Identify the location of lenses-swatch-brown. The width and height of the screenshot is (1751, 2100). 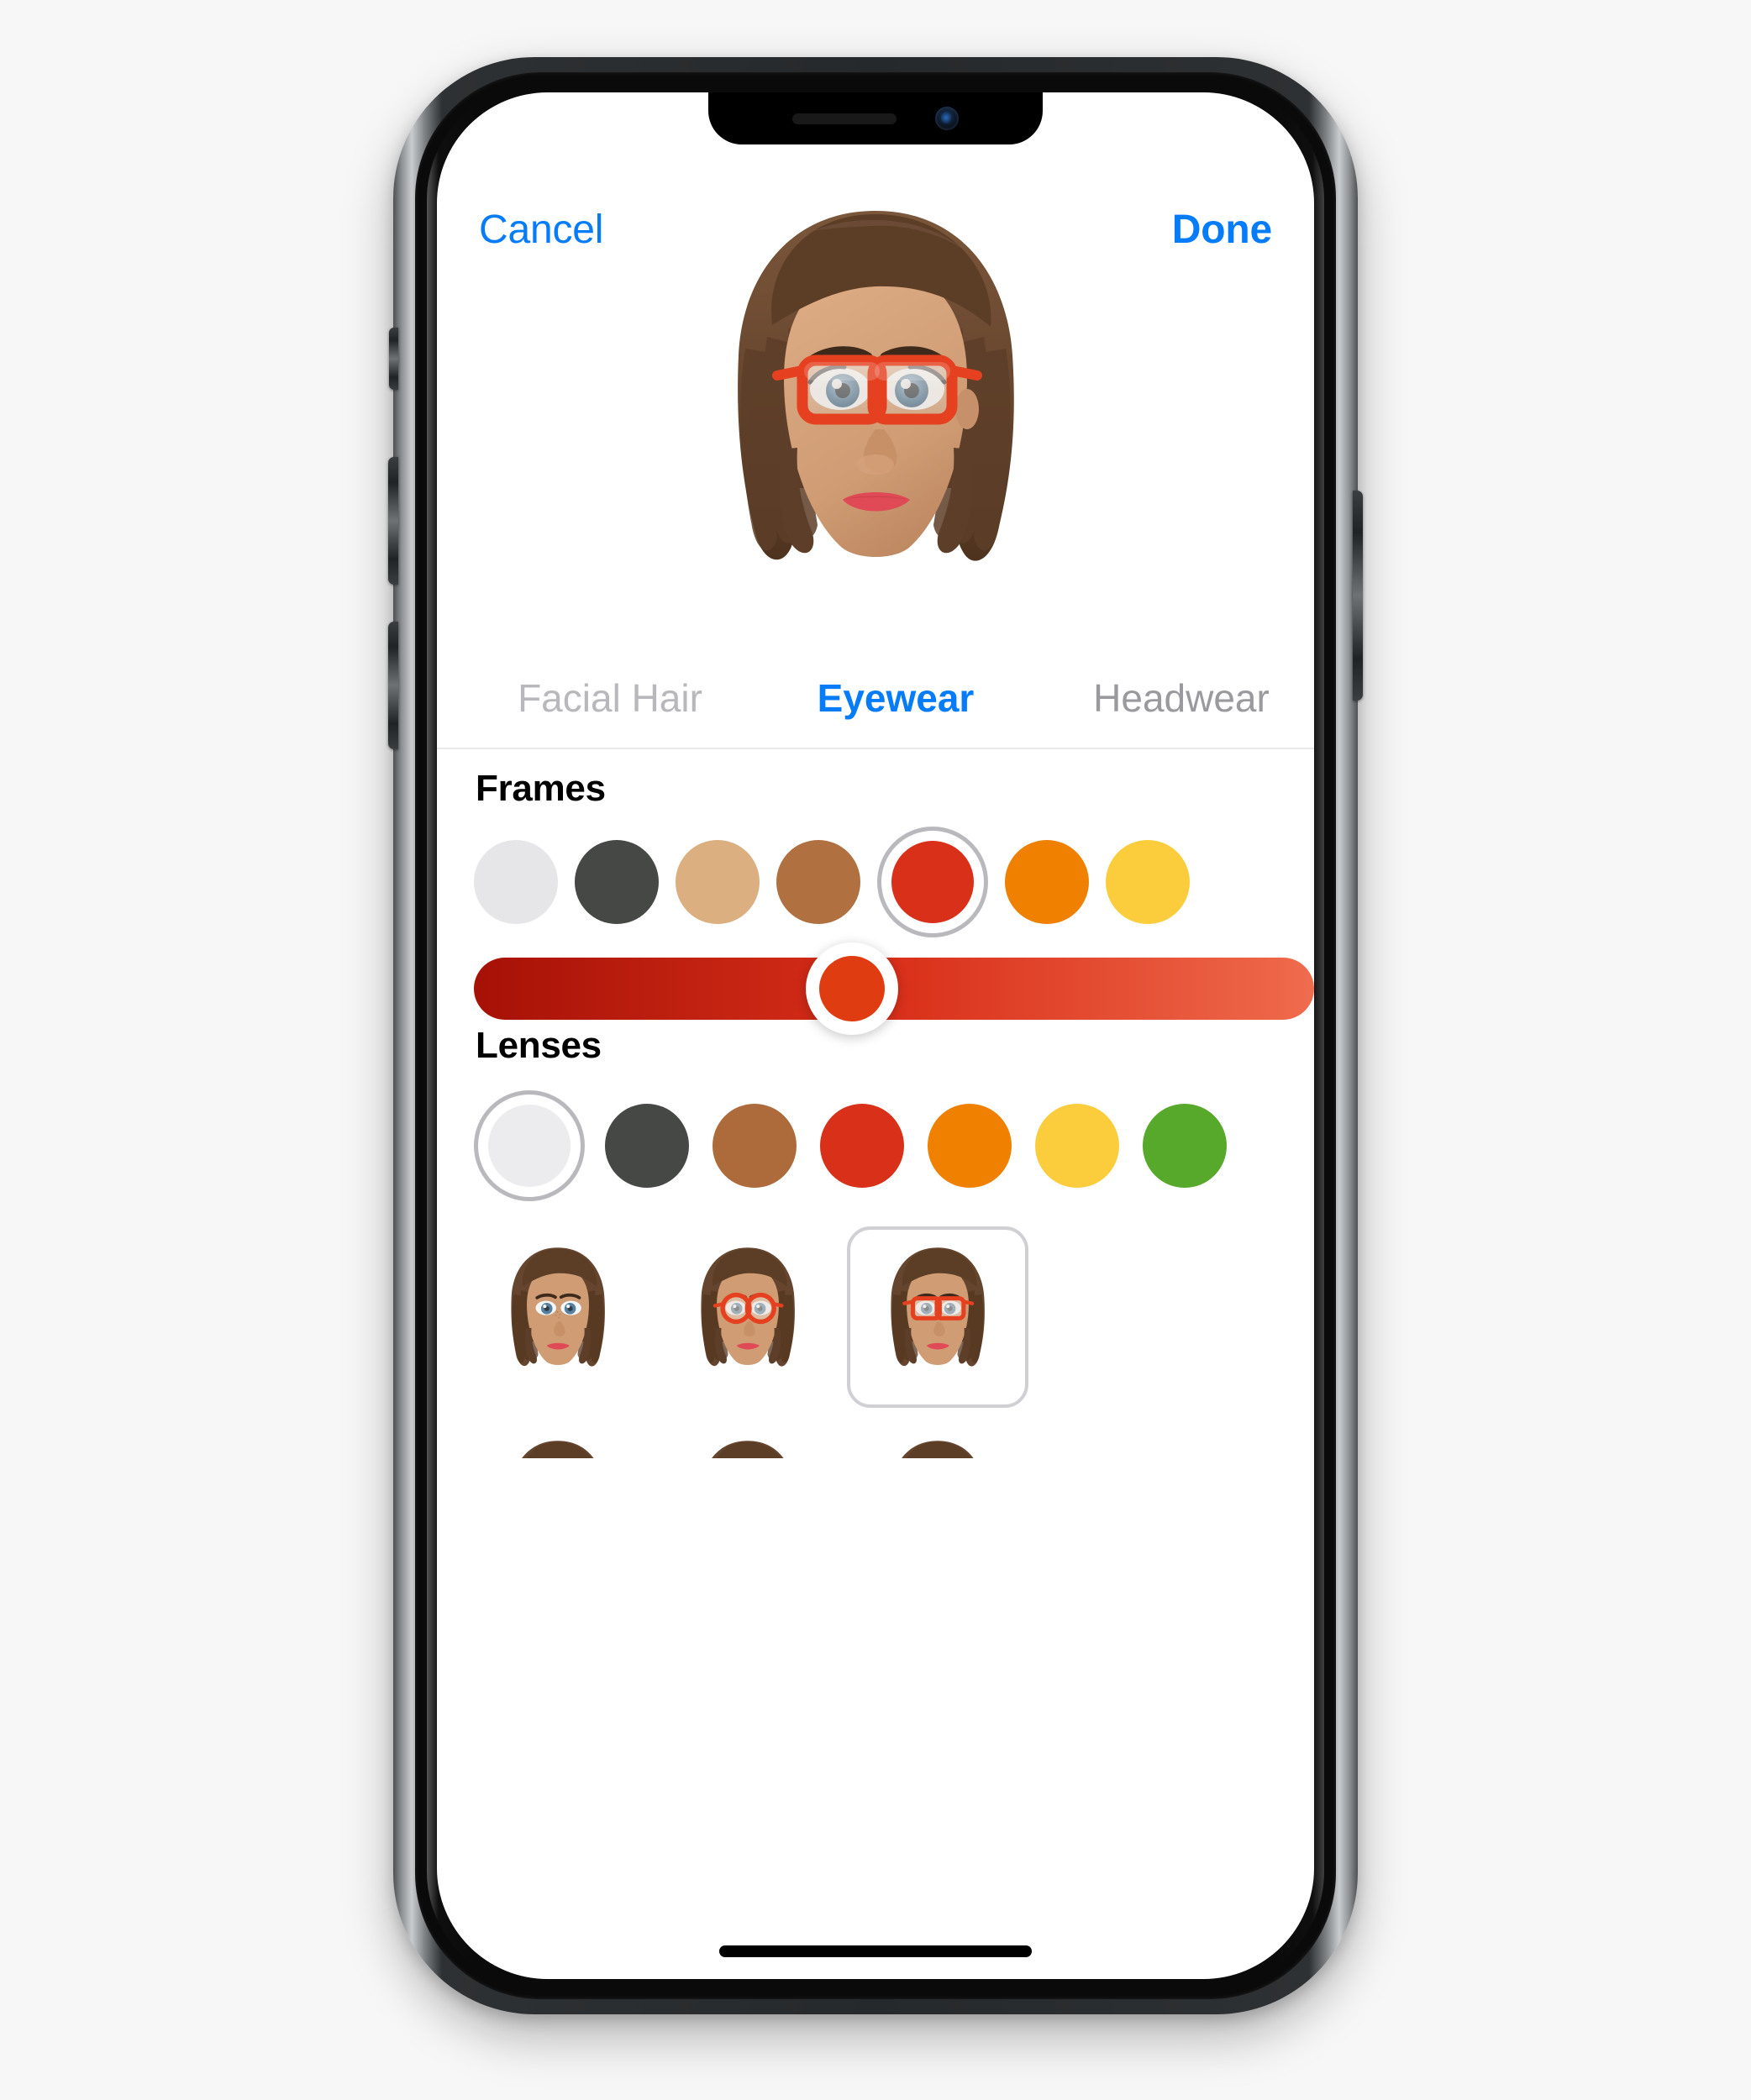
(754, 1145).